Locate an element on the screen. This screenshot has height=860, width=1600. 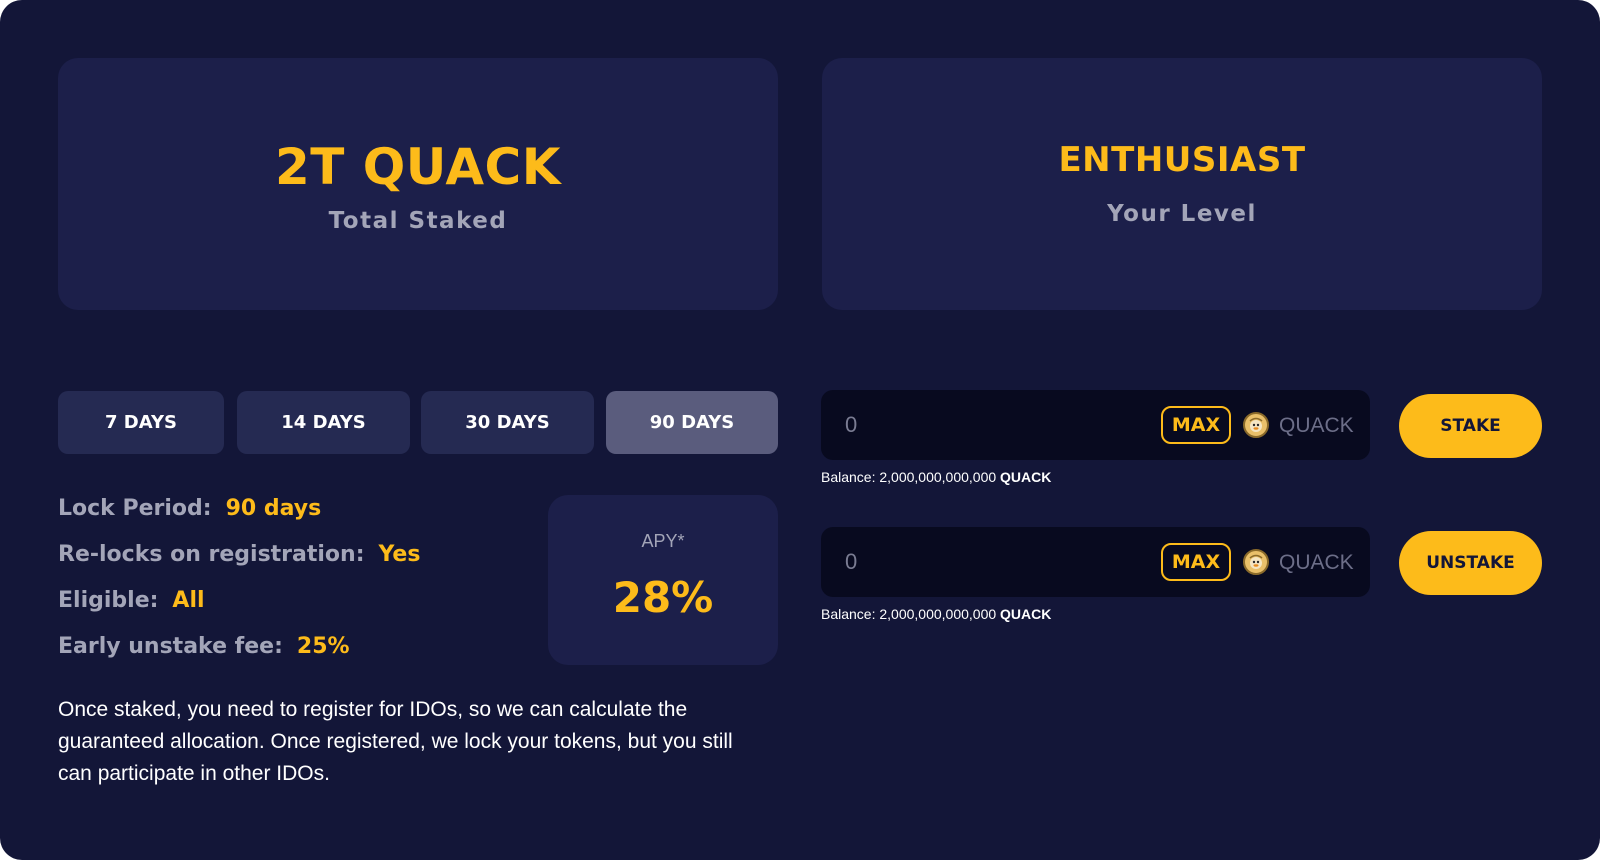
unstake-token-name: QUACK is located at coordinates (1316, 562).